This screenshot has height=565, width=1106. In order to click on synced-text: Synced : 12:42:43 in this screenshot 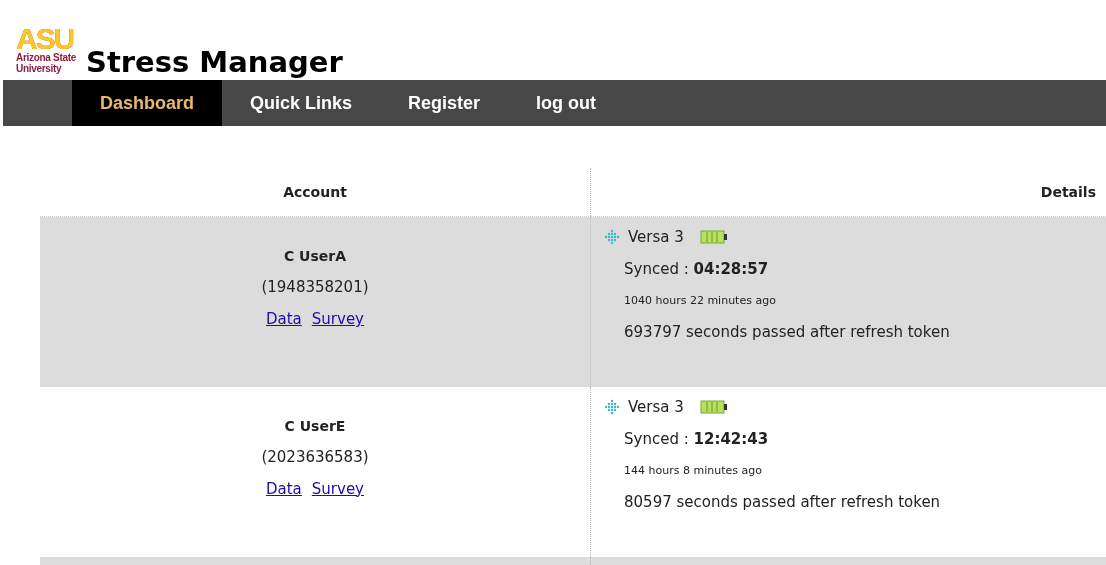, I will do `click(697, 438)`.